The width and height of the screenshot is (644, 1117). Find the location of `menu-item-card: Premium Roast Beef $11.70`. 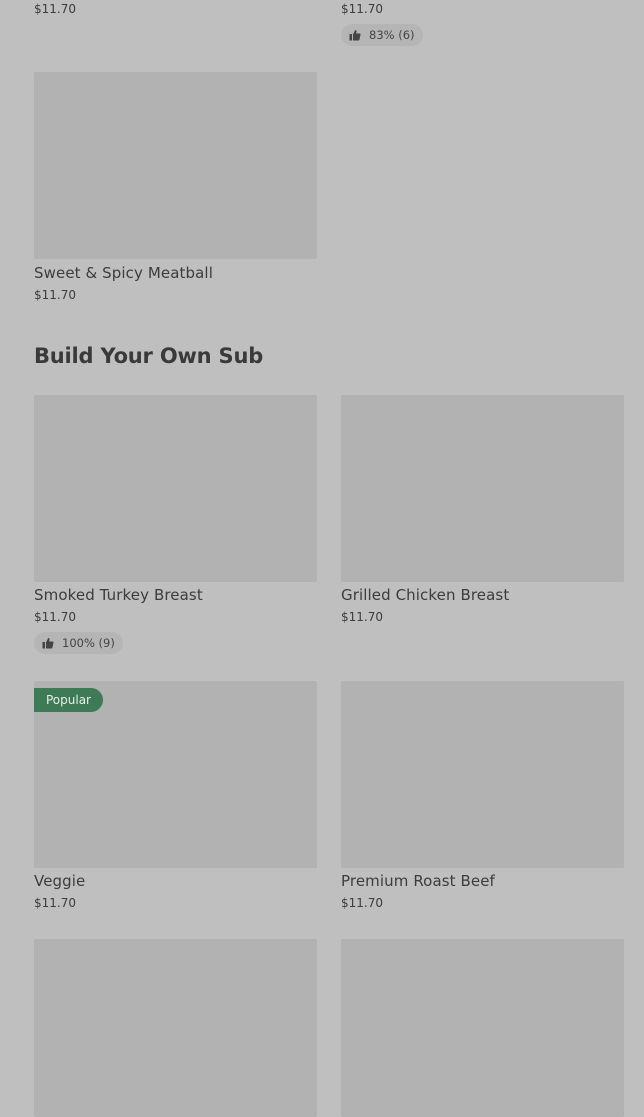

menu-item-card: Premium Roast Beef $11.70 is located at coordinates (482, 795).